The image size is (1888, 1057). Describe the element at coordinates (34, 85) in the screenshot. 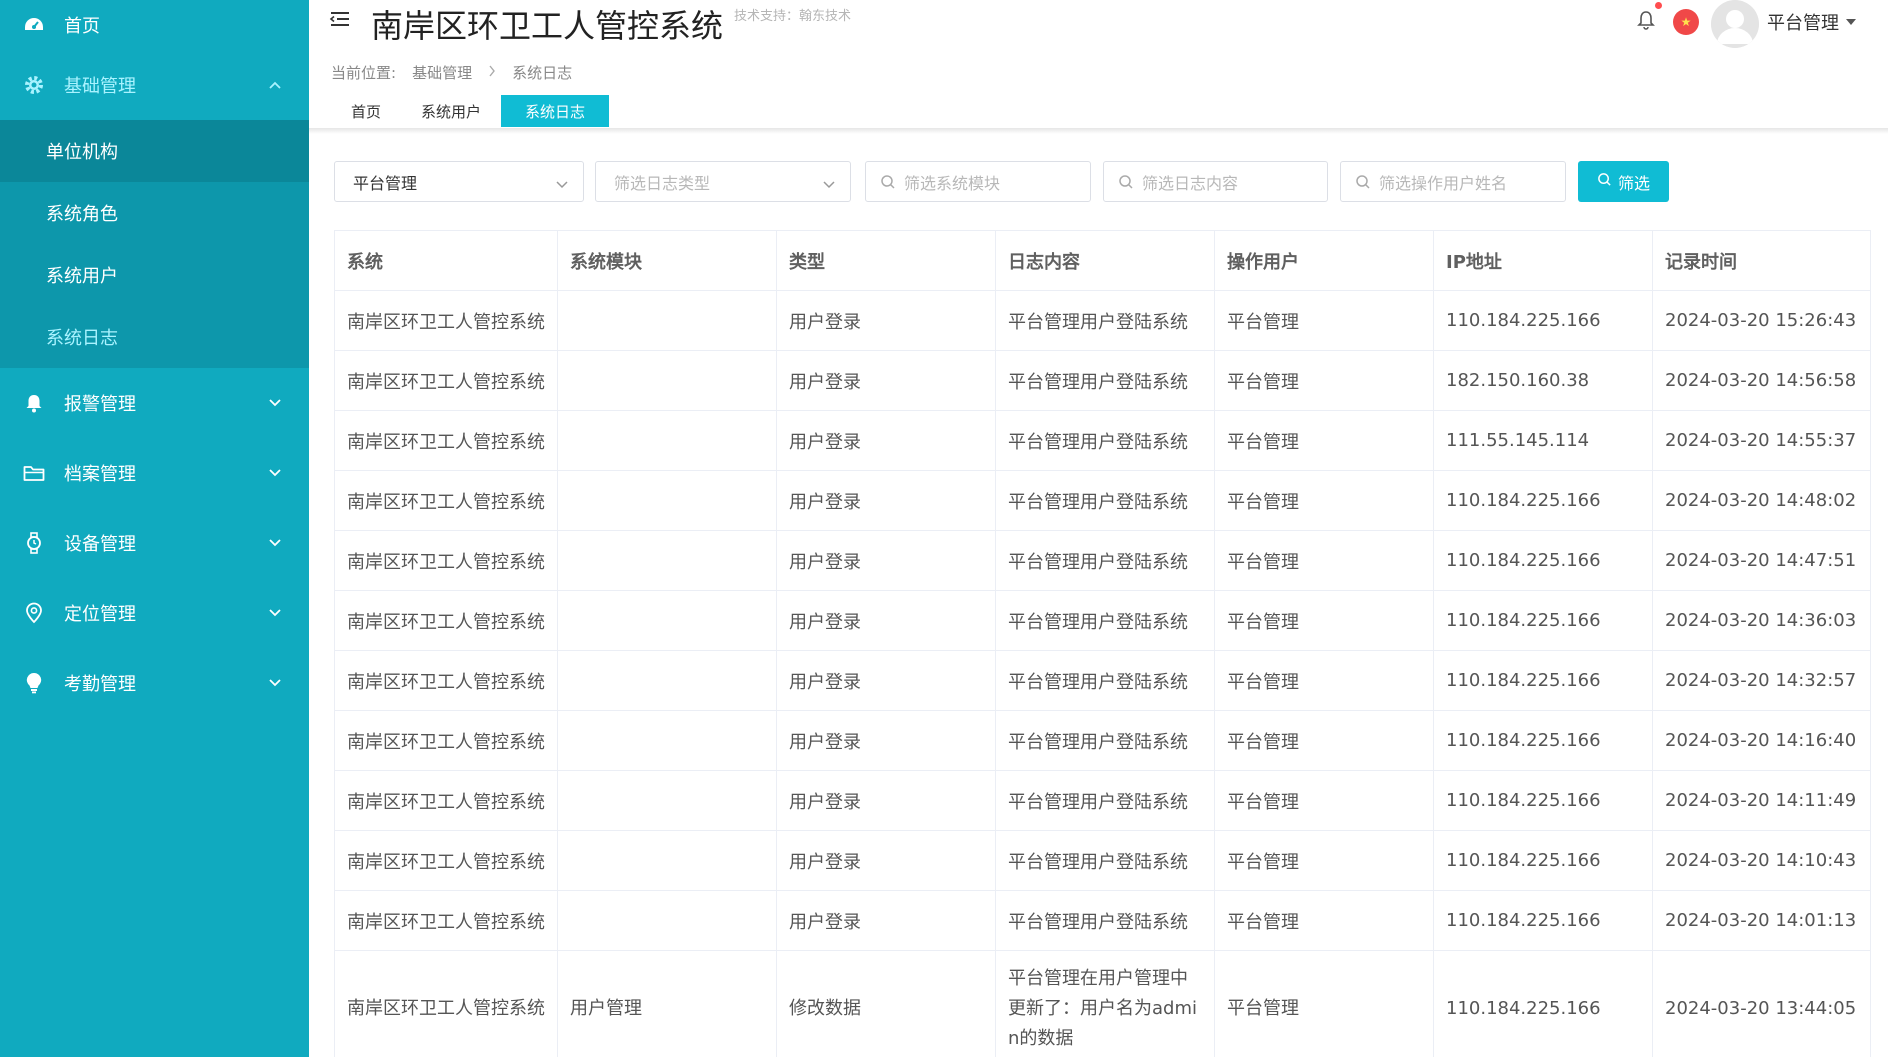

I see `gear-icon` at that location.